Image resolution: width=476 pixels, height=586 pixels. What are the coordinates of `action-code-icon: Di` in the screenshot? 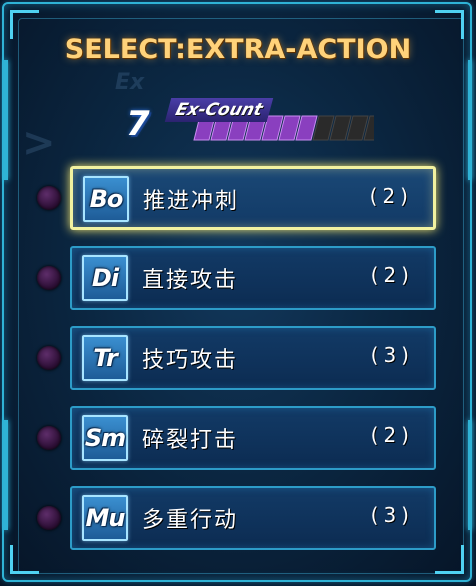 It's located at (105, 278).